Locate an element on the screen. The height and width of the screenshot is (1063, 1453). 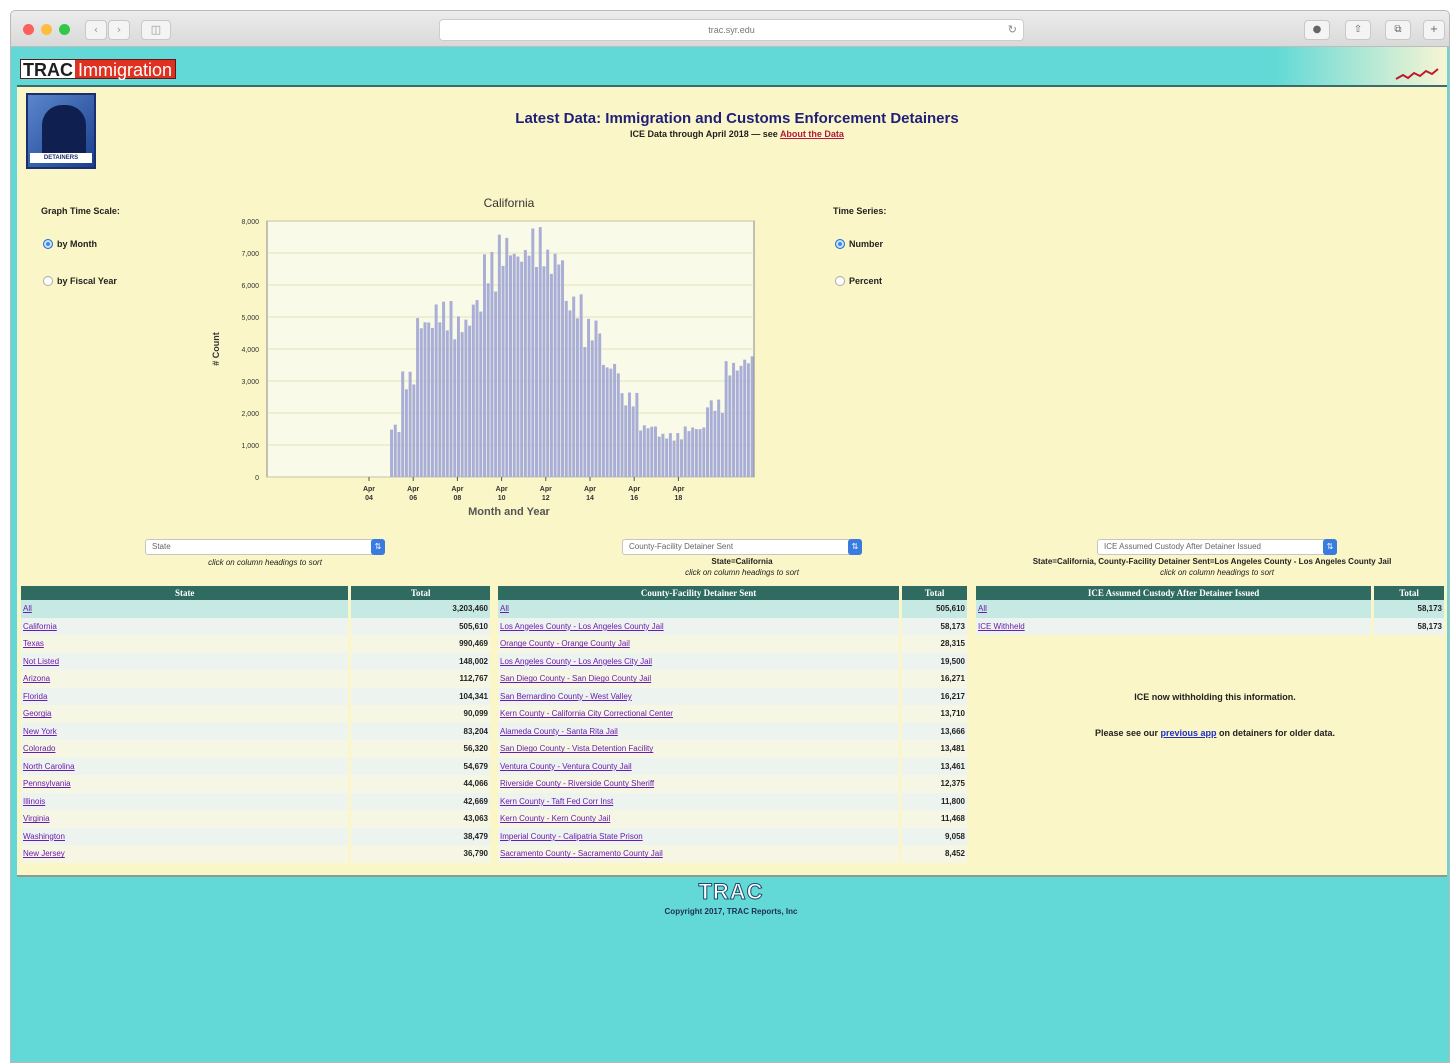
state-row: New York 83,204 is located at coordinates (257, 731).